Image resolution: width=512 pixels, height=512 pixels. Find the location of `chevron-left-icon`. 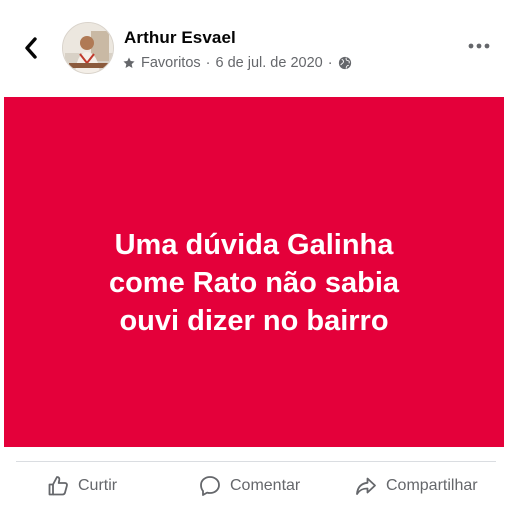

chevron-left-icon is located at coordinates (31, 48).